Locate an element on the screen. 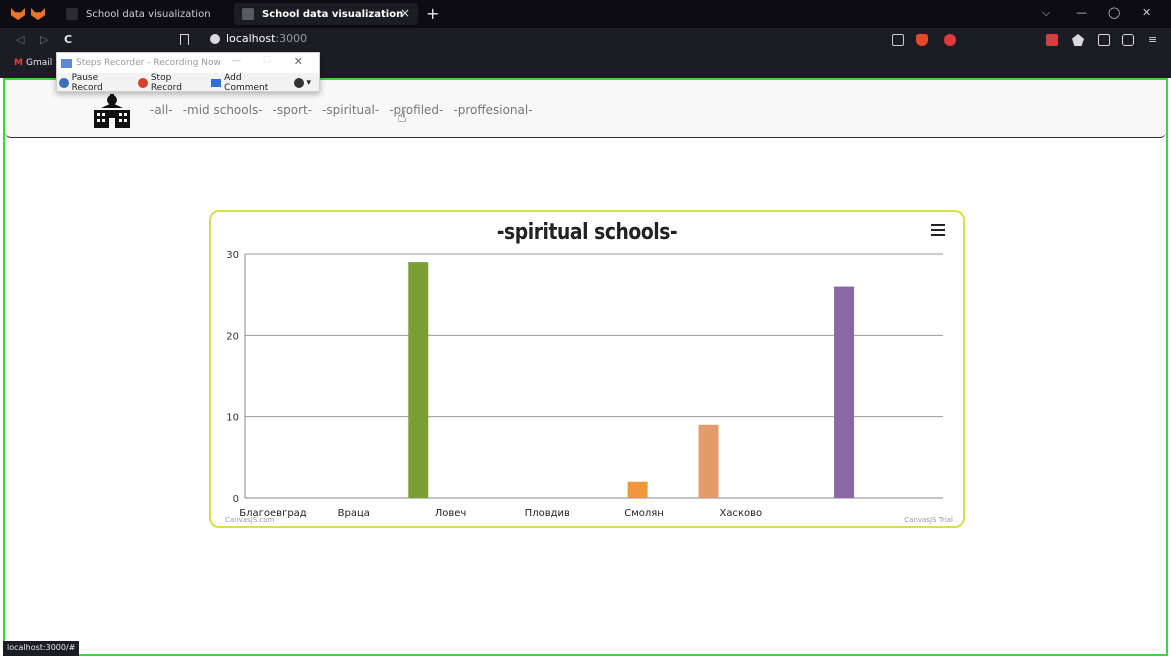 The image size is (1171, 658). url-field: localhost :3000 is located at coordinates (258, 38).